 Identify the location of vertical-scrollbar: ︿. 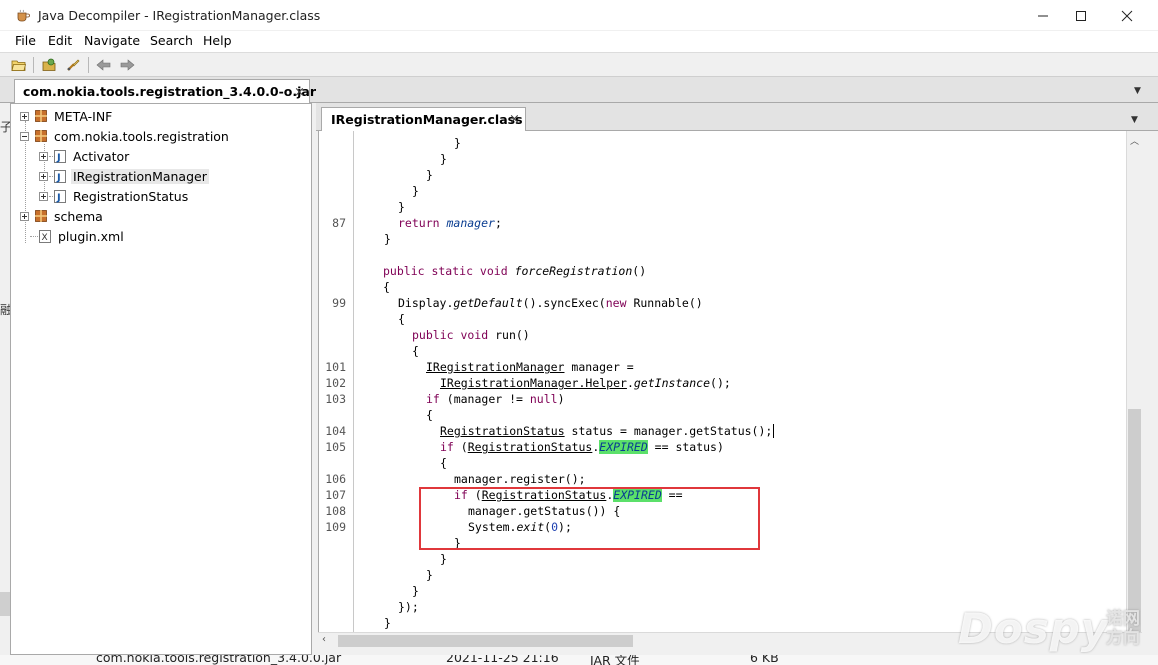
(1134, 381).